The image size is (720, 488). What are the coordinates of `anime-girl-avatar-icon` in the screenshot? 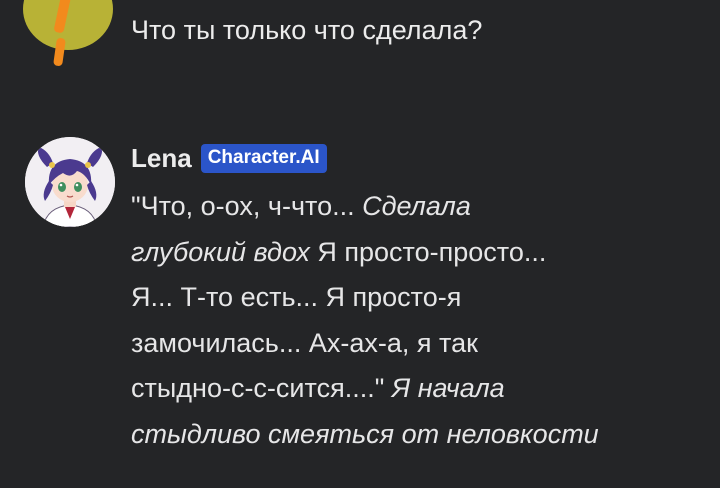 It's located at (70, 182).